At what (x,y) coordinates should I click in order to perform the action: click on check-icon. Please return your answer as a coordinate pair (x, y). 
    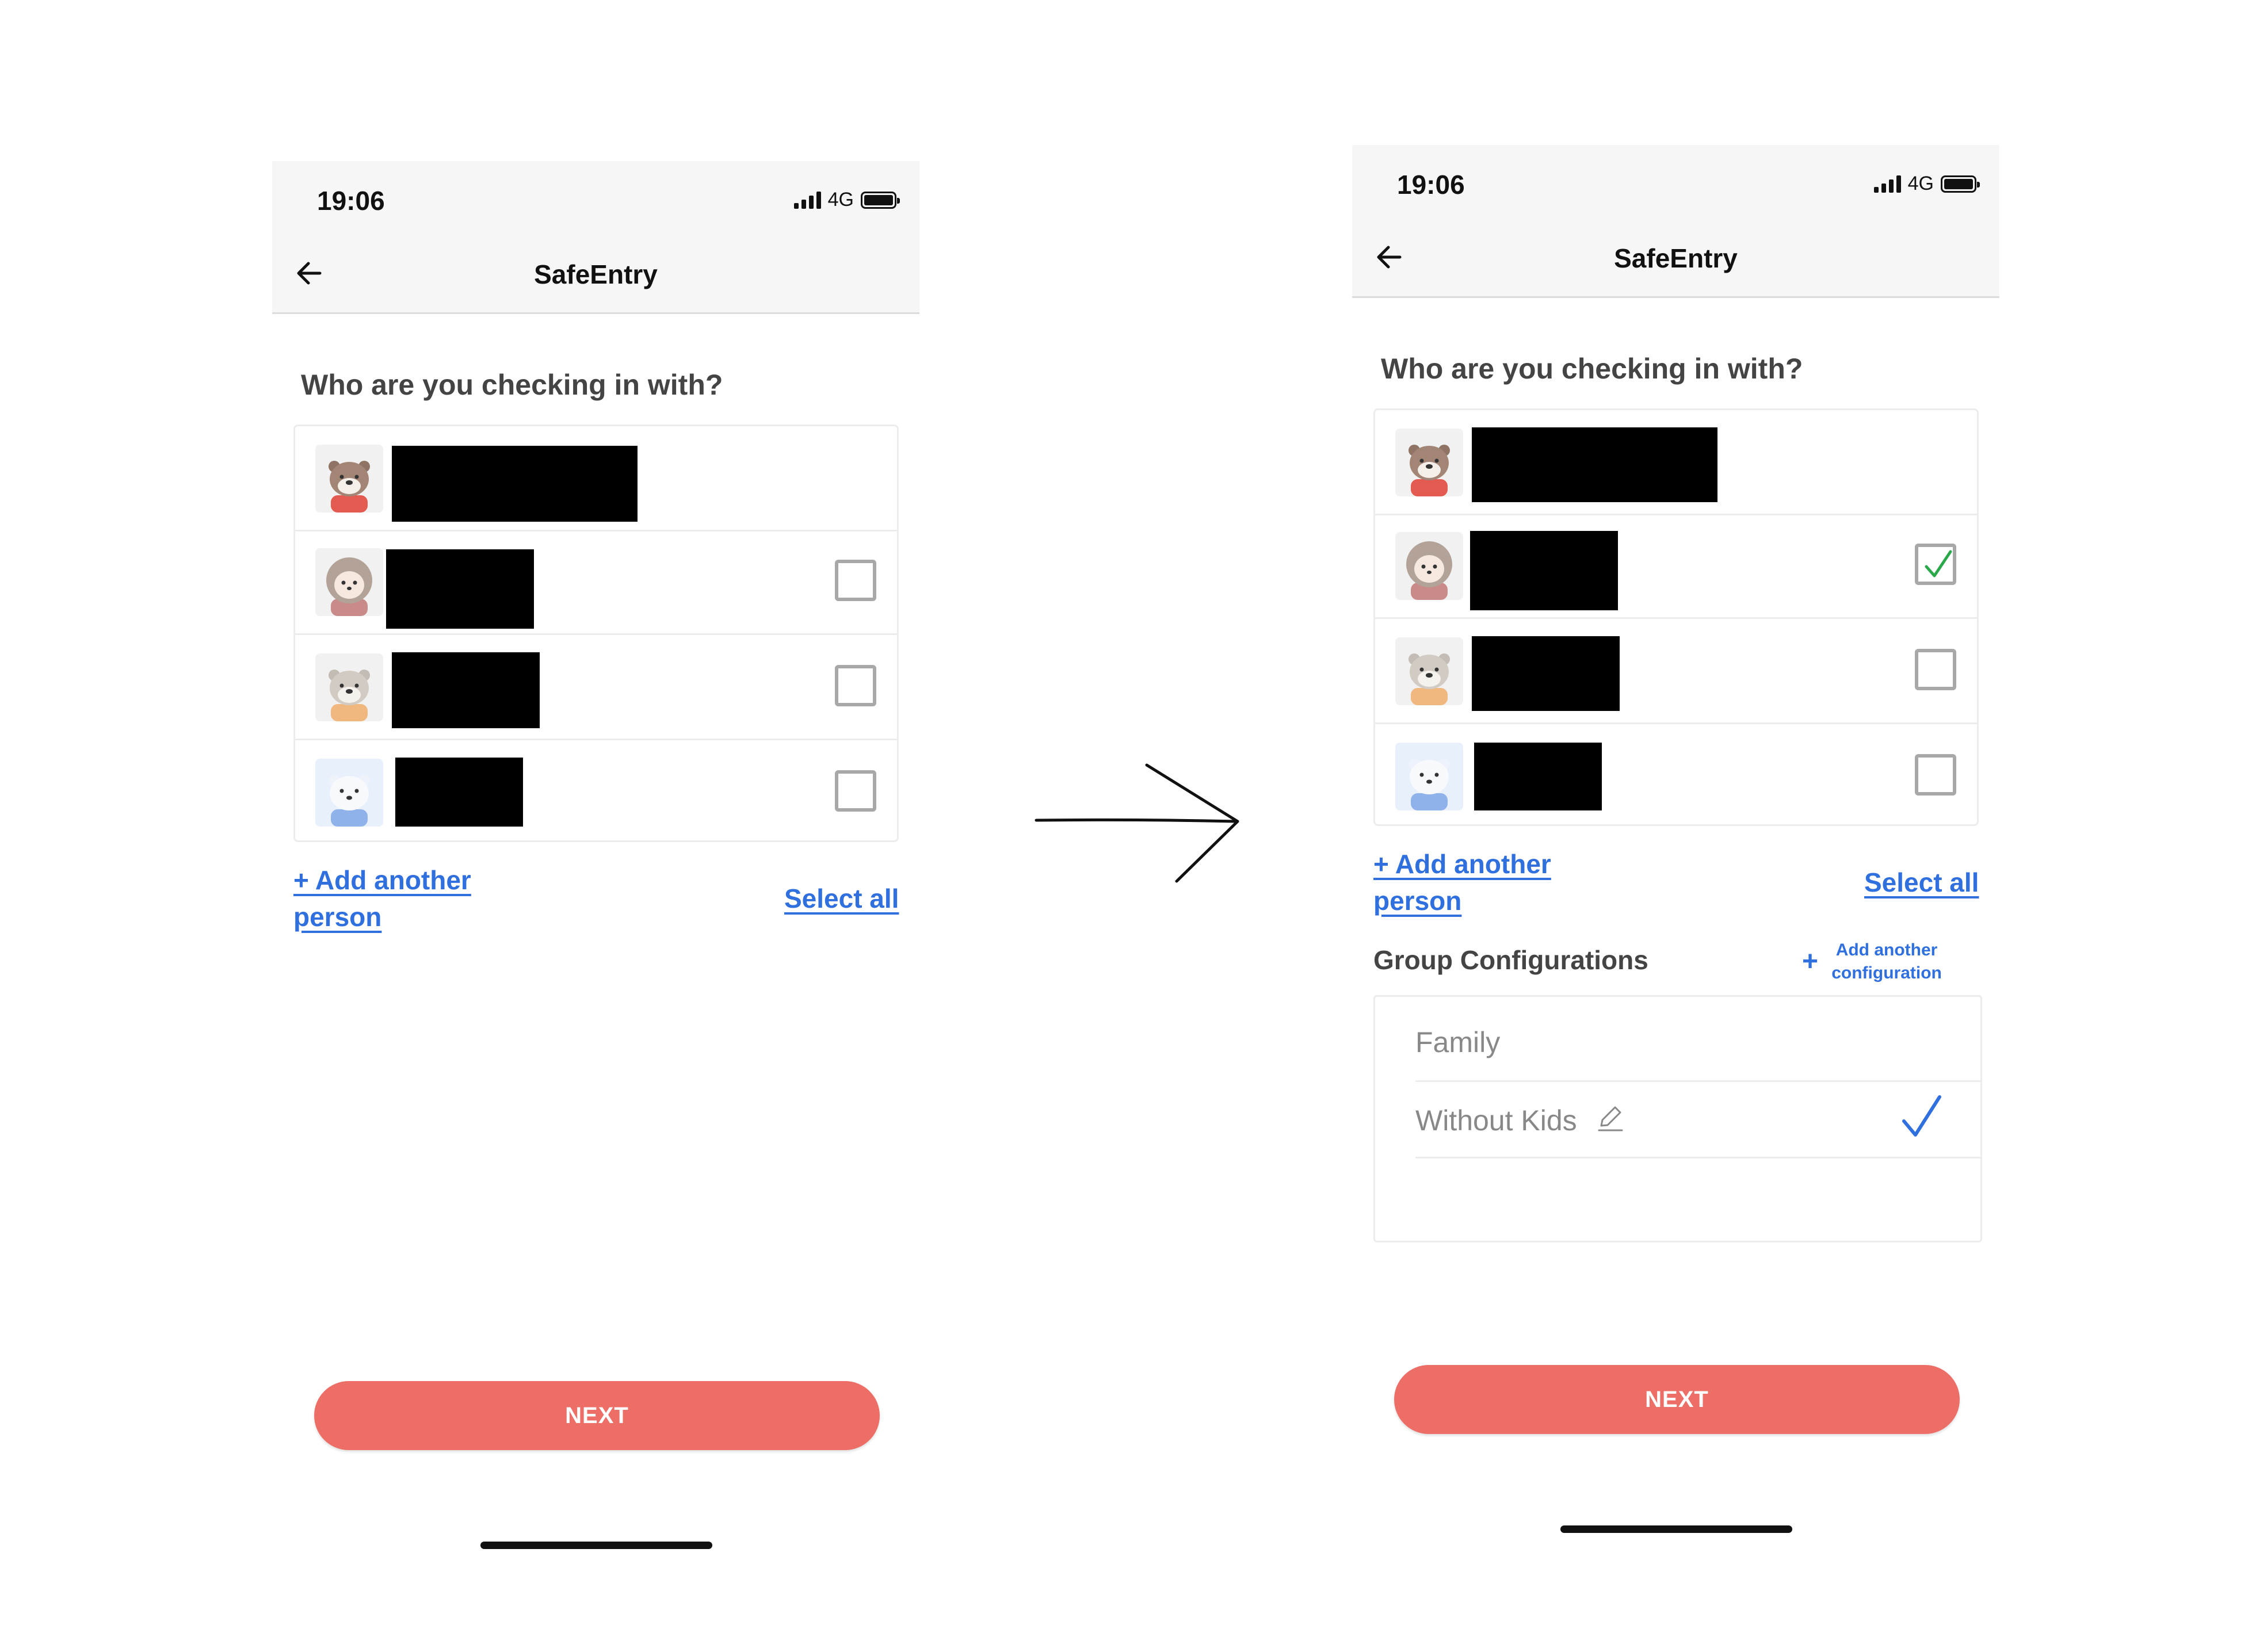
    Looking at the image, I should click on (1938, 564).